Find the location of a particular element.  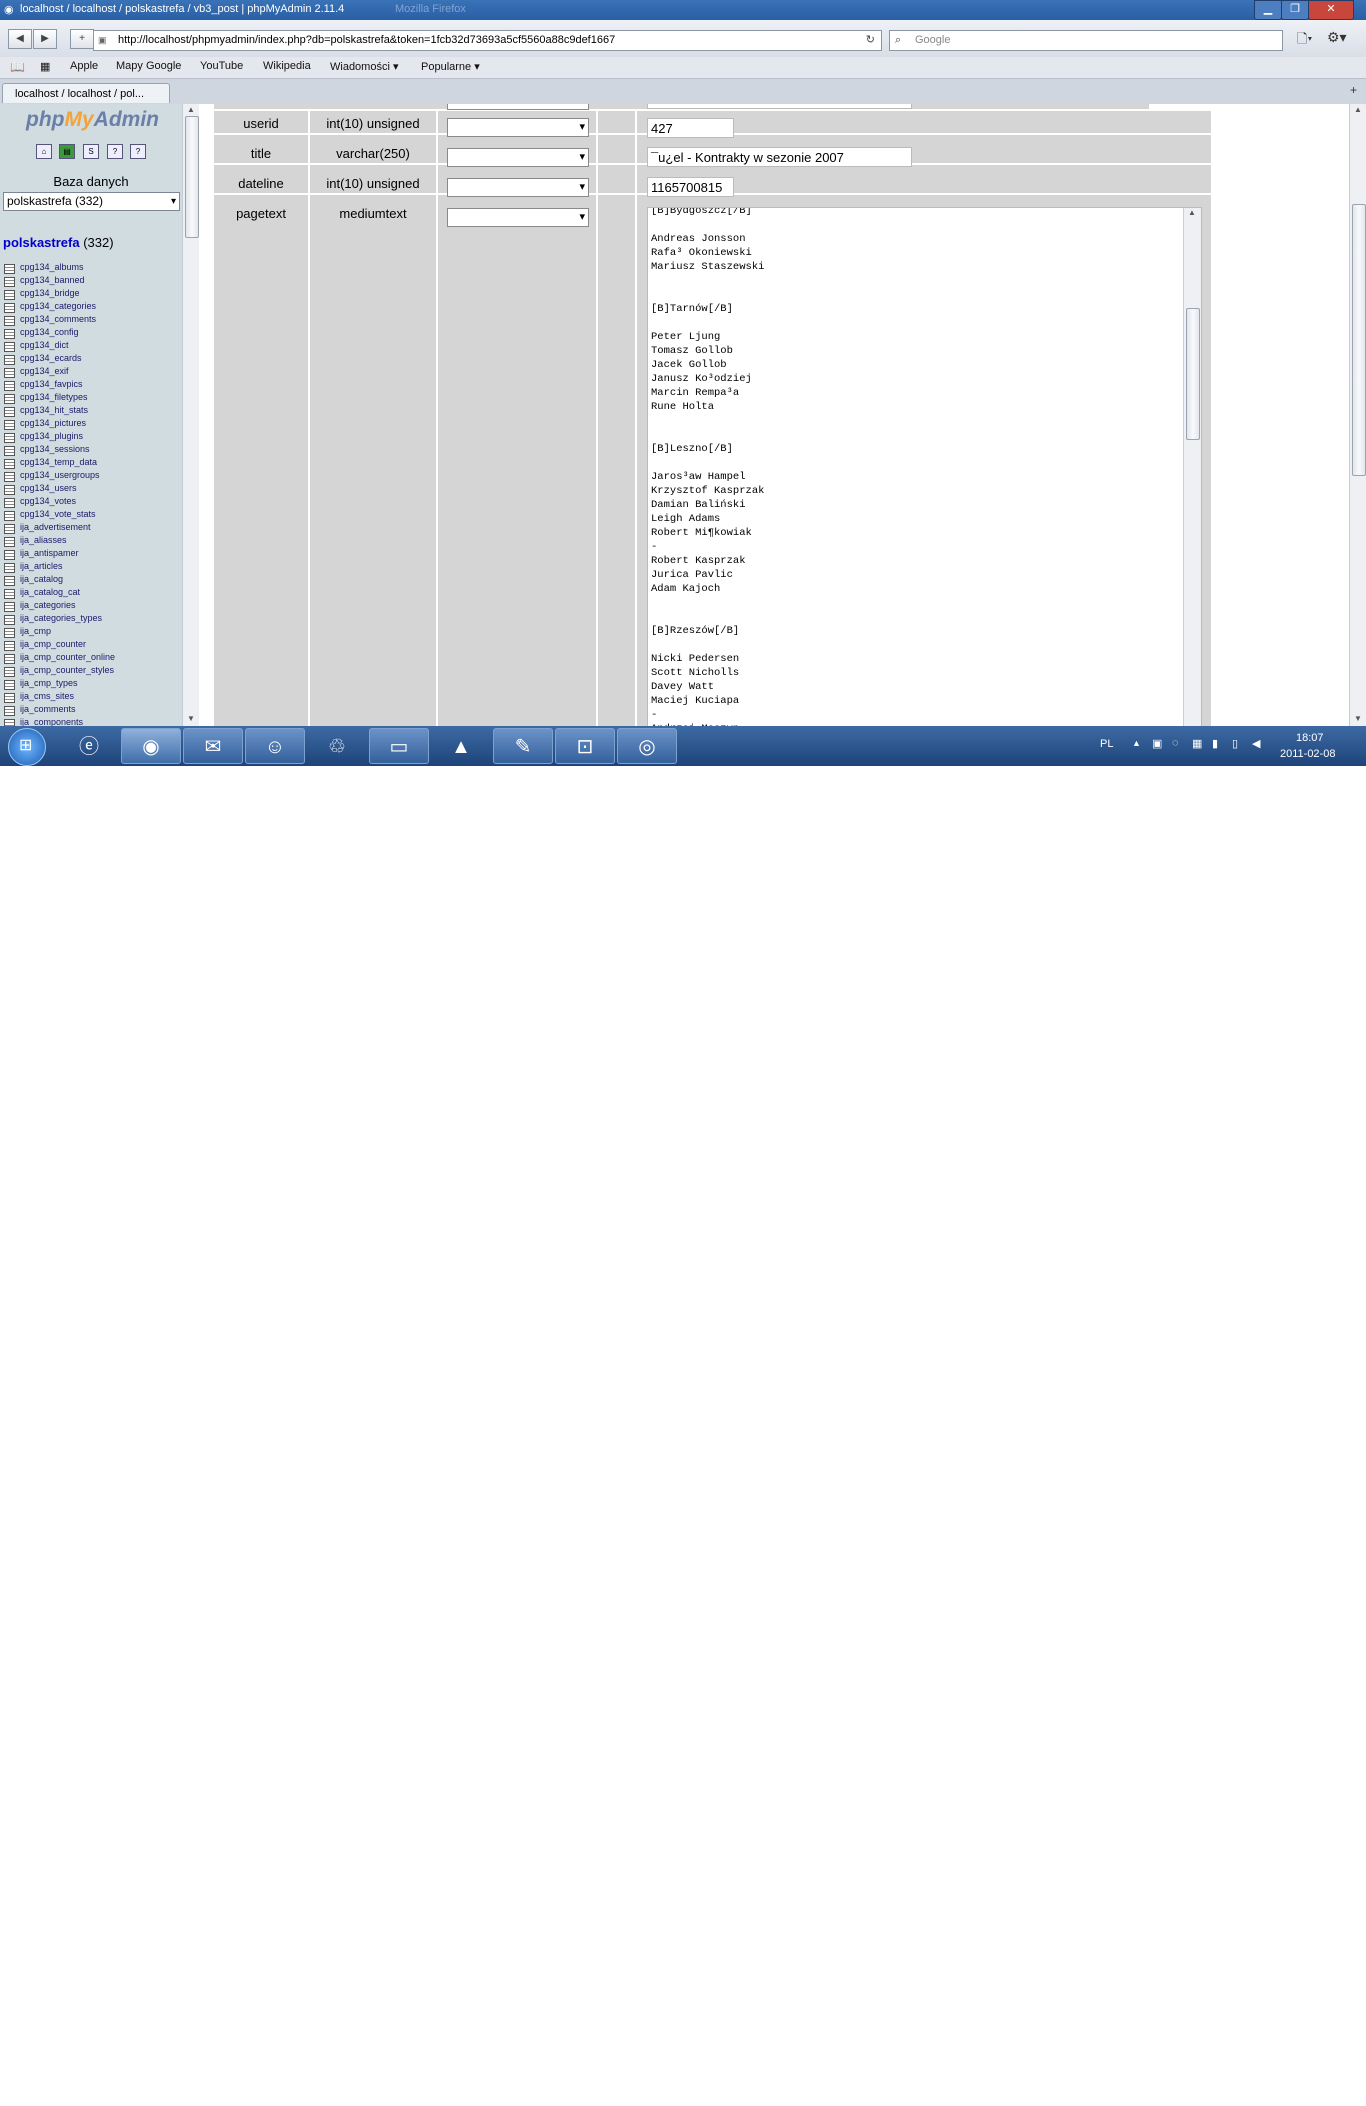

sidebar-table-item: ija_articles is located at coordinates (59, 567).